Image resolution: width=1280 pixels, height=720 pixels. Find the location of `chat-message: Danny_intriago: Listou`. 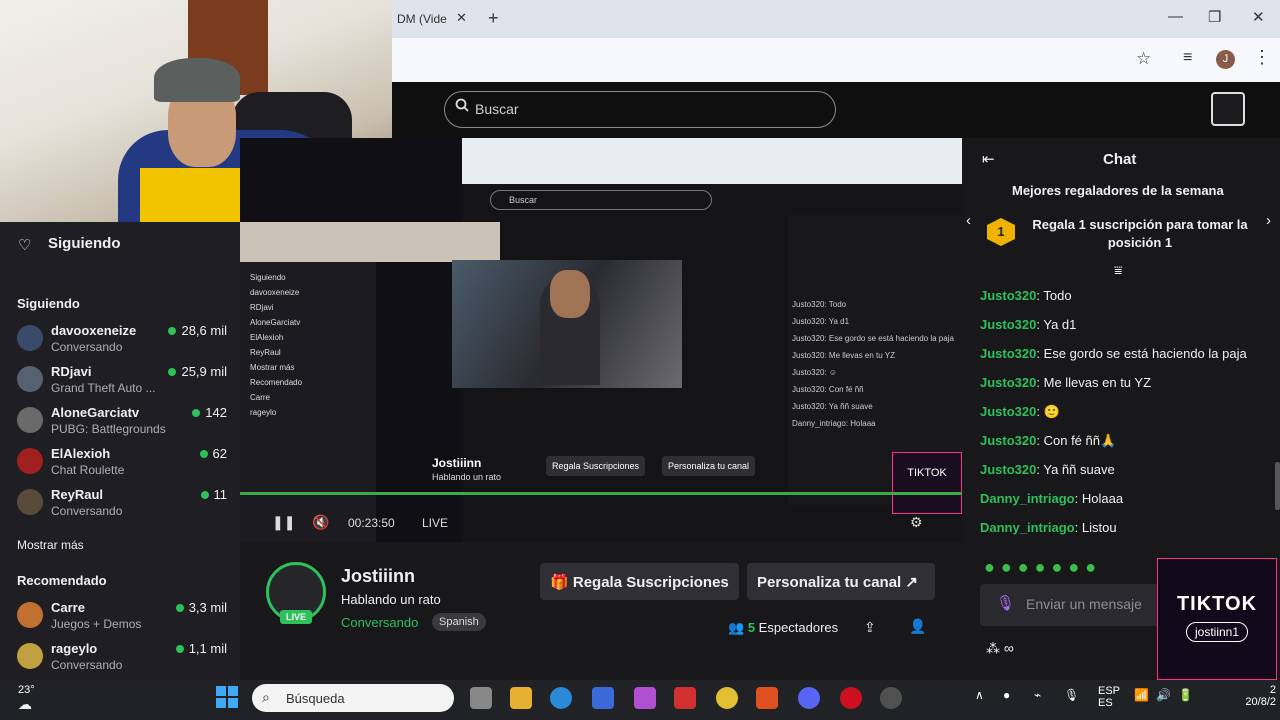

chat-message: Danny_intriago: Listou is located at coordinates (1125, 534).